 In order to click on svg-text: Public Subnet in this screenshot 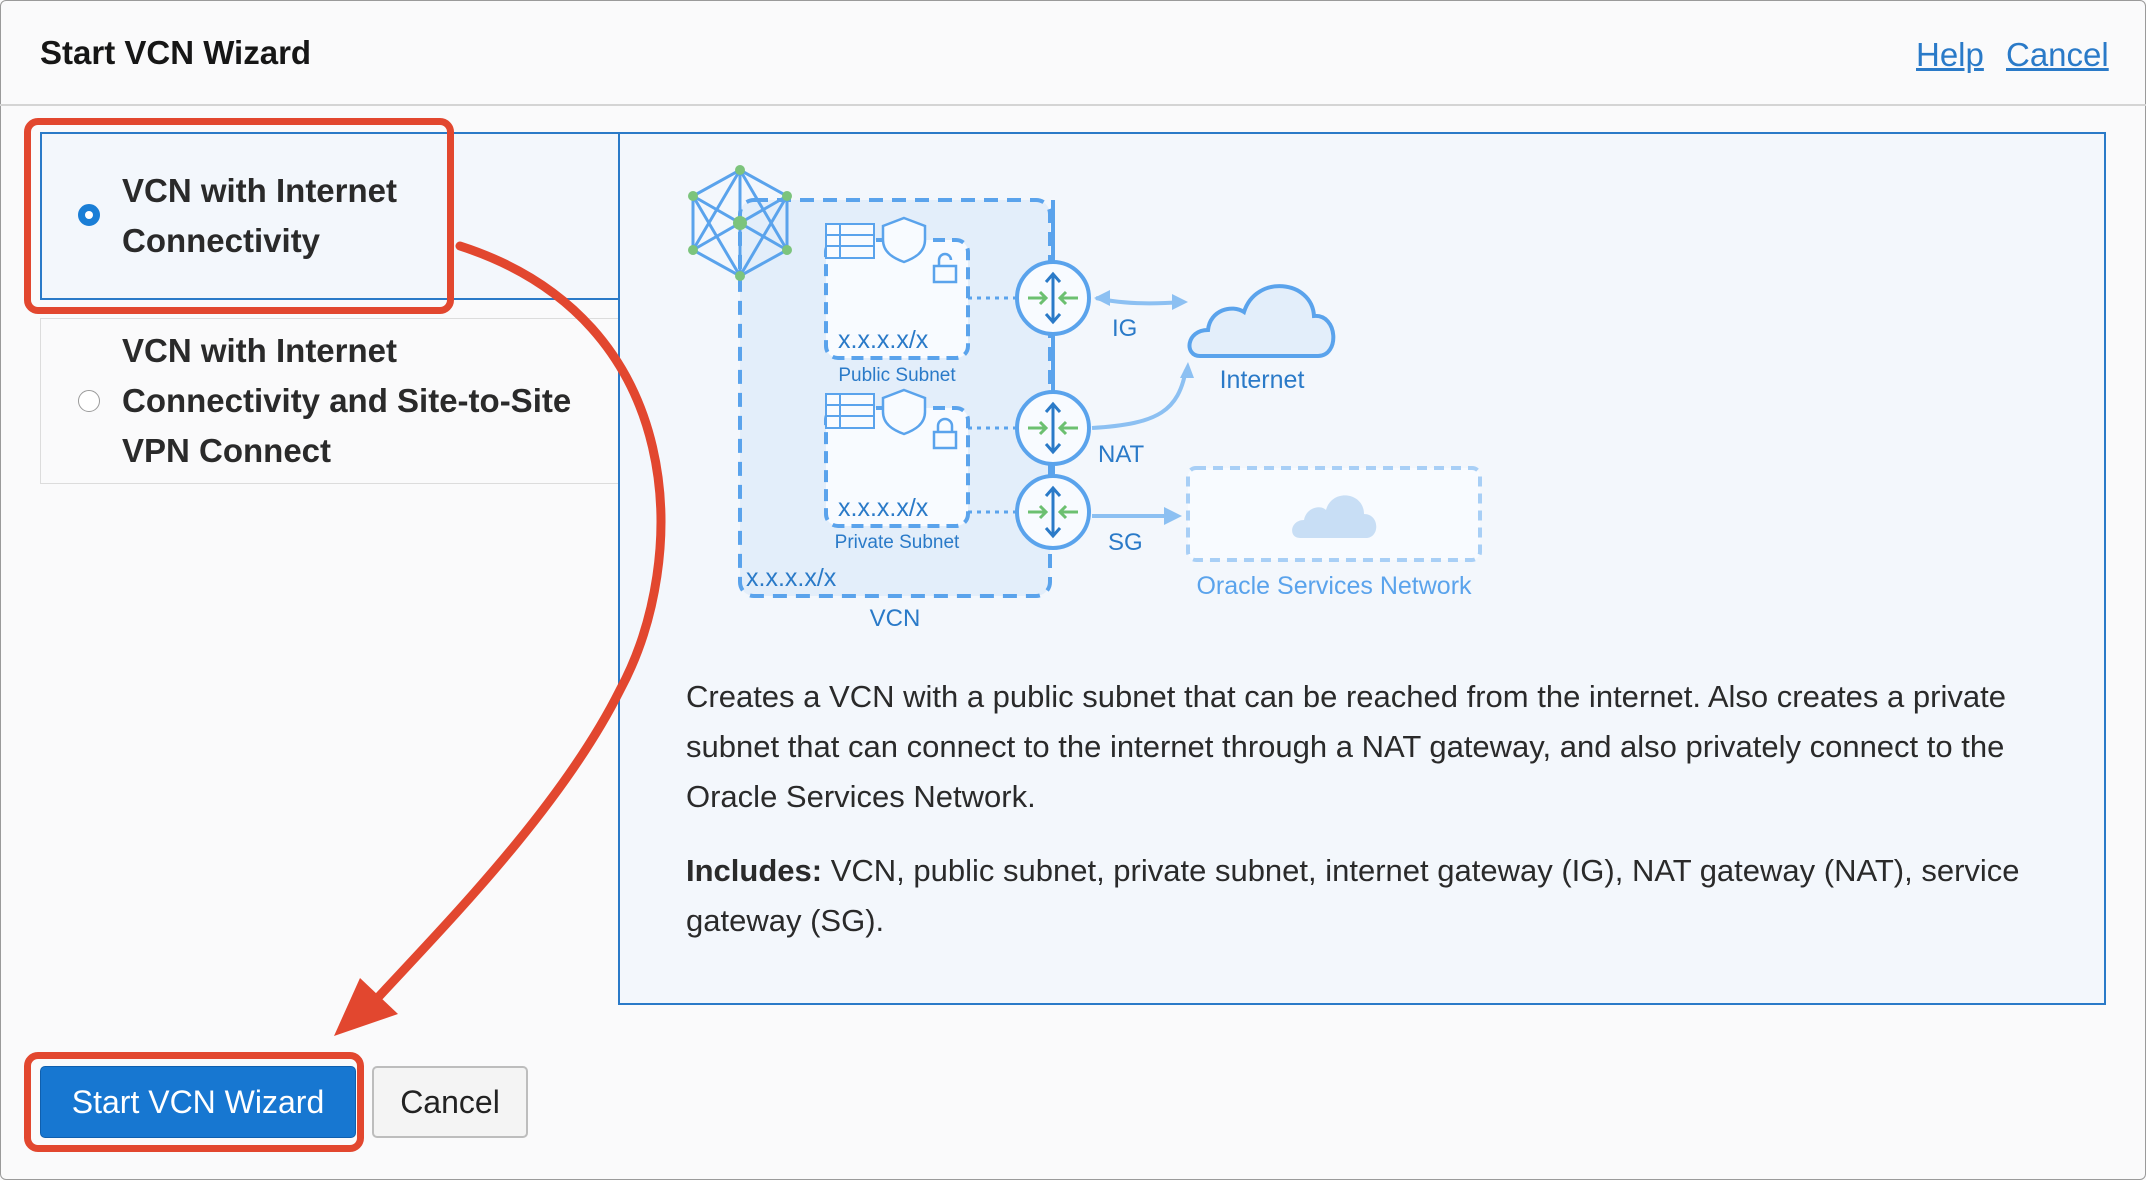, I will do `click(897, 375)`.